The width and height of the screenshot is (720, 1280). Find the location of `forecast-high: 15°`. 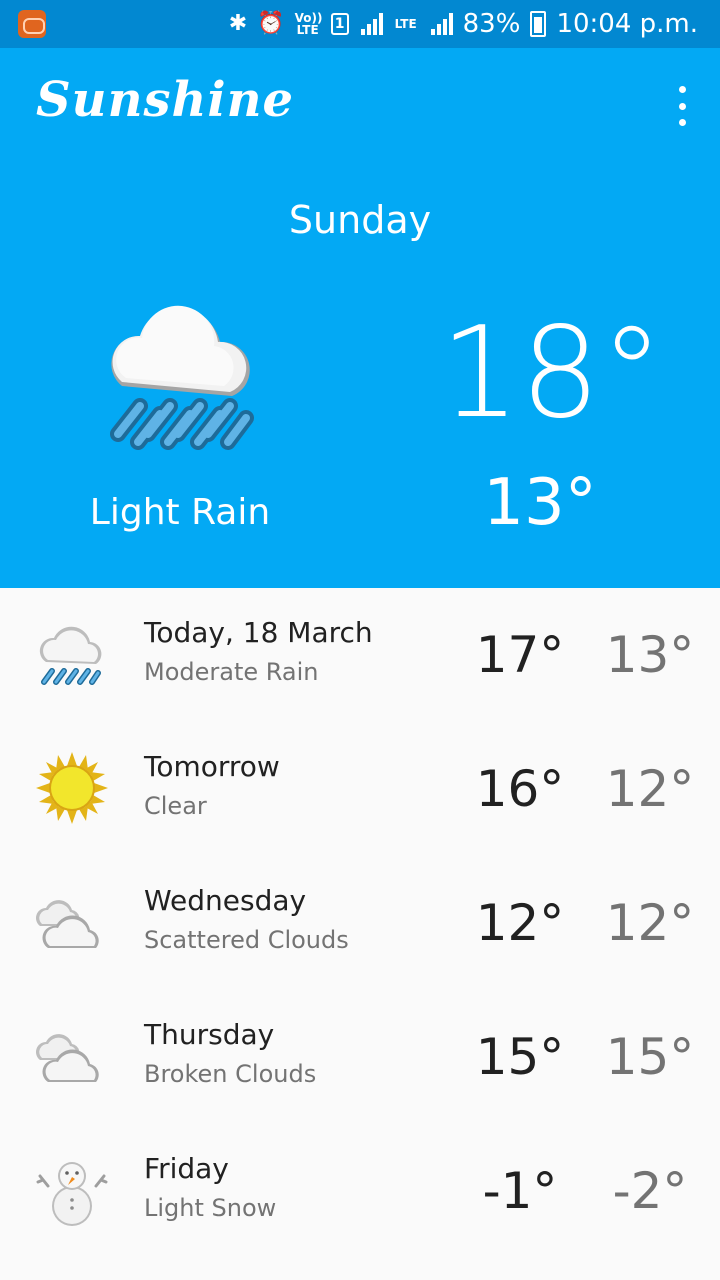

forecast-high: 15° is located at coordinates (520, 1057).